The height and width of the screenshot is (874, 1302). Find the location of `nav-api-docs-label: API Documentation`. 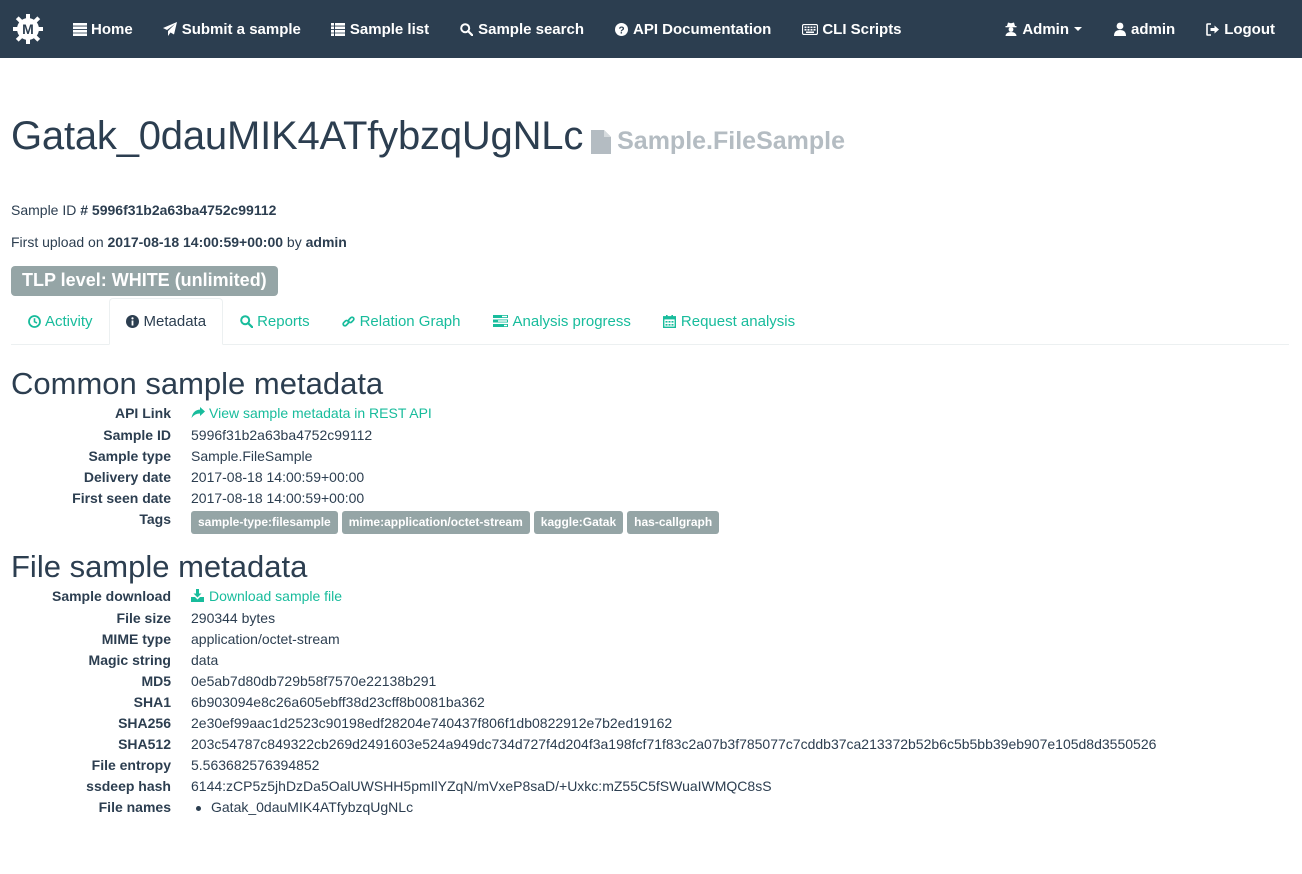

nav-api-docs-label: API Documentation is located at coordinates (702, 29).